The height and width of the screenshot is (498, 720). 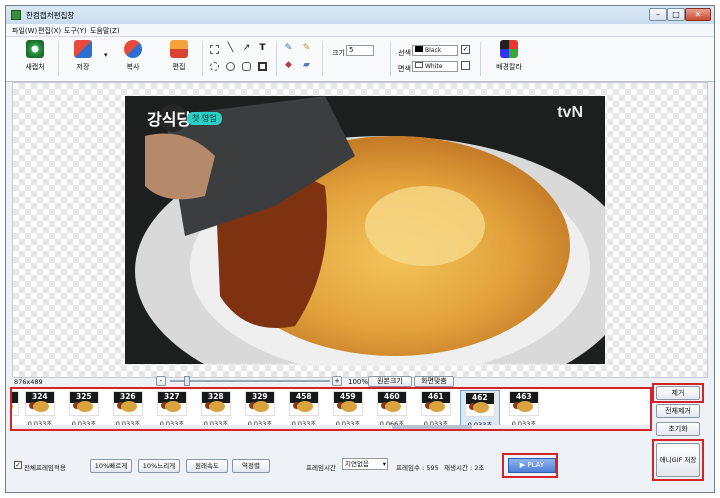 What do you see at coordinates (216, 403) in the screenshot?
I see `frame-image: 328` at bounding box center [216, 403].